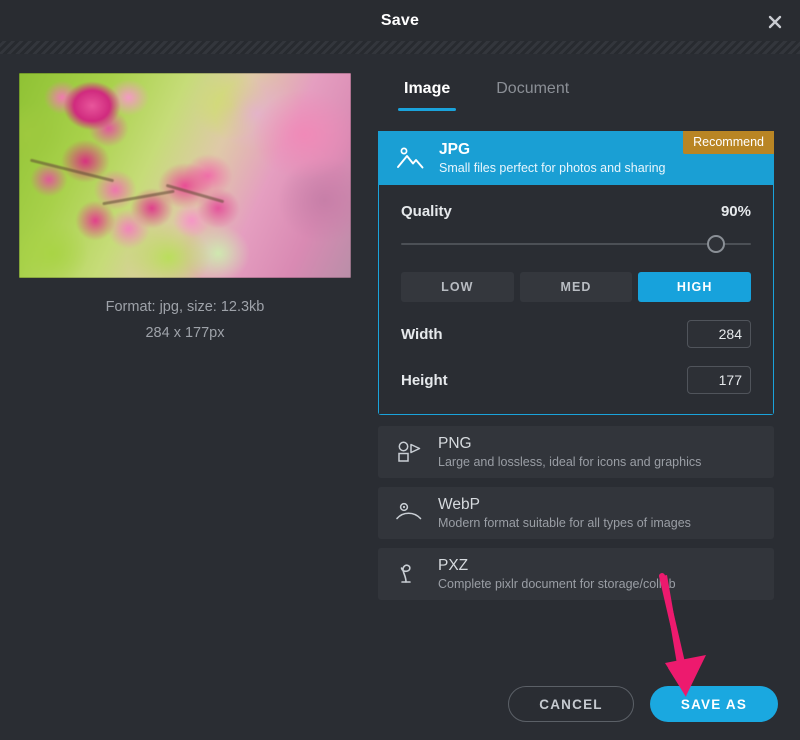  What do you see at coordinates (409, 452) in the screenshot?
I see `shapes-icon` at bounding box center [409, 452].